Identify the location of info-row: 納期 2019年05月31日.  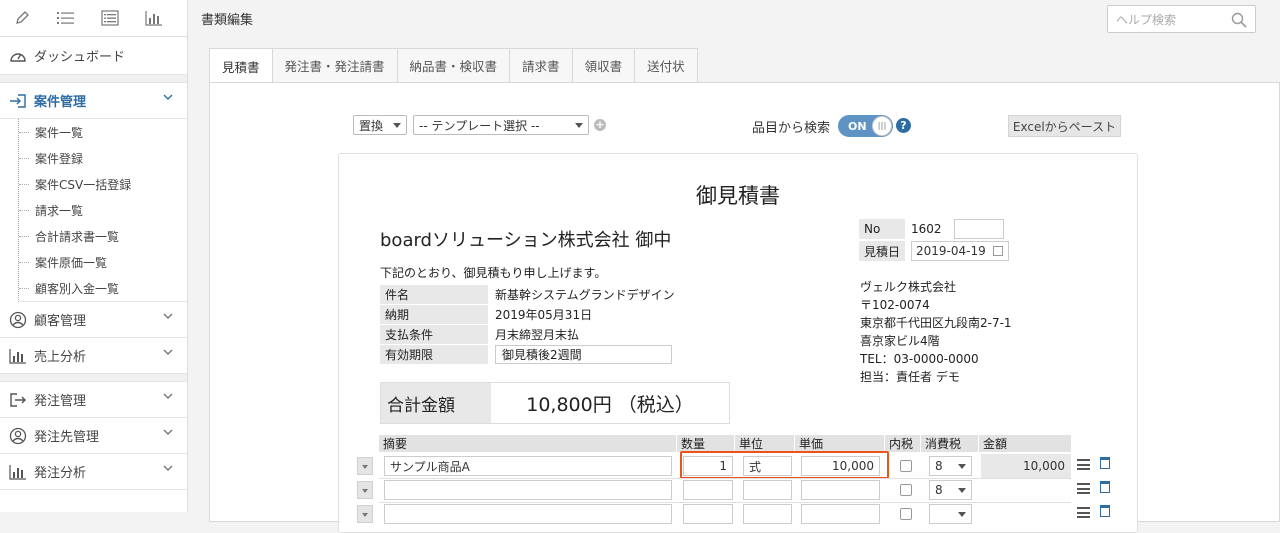
(529, 314).